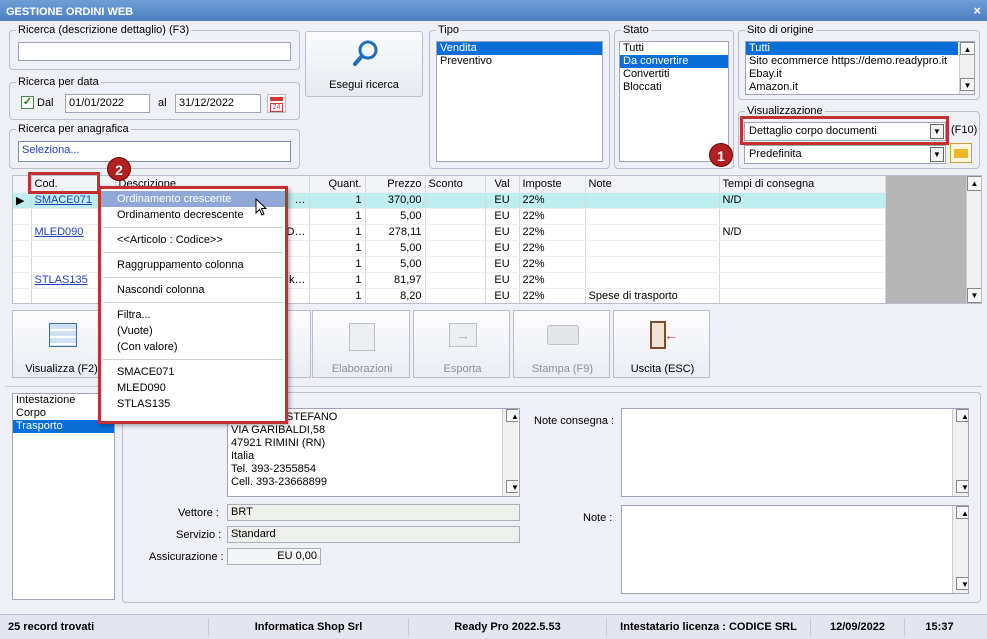 The width and height of the screenshot is (987, 639). What do you see at coordinates (364, 85) in the screenshot?
I see `search-button-label: Esegui ricerca` at bounding box center [364, 85].